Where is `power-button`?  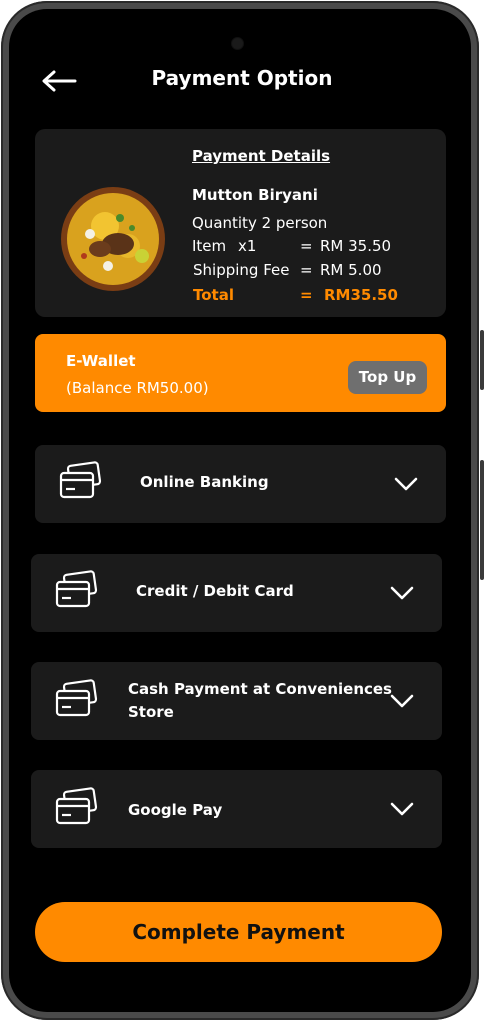 power-button is located at coordinates (482, 520).